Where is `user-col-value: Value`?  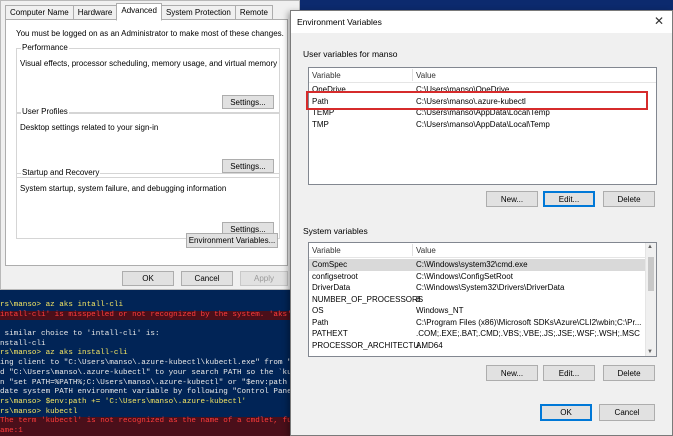 user-col-value: Value is located at coordinates (426, 75).